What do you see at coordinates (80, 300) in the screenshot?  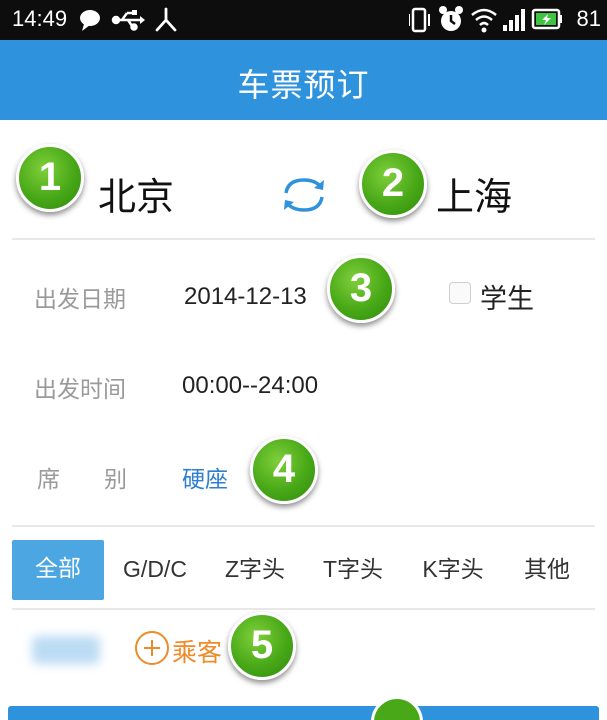 I see `date-label: 出发日期` at bounding box center [80, 300].